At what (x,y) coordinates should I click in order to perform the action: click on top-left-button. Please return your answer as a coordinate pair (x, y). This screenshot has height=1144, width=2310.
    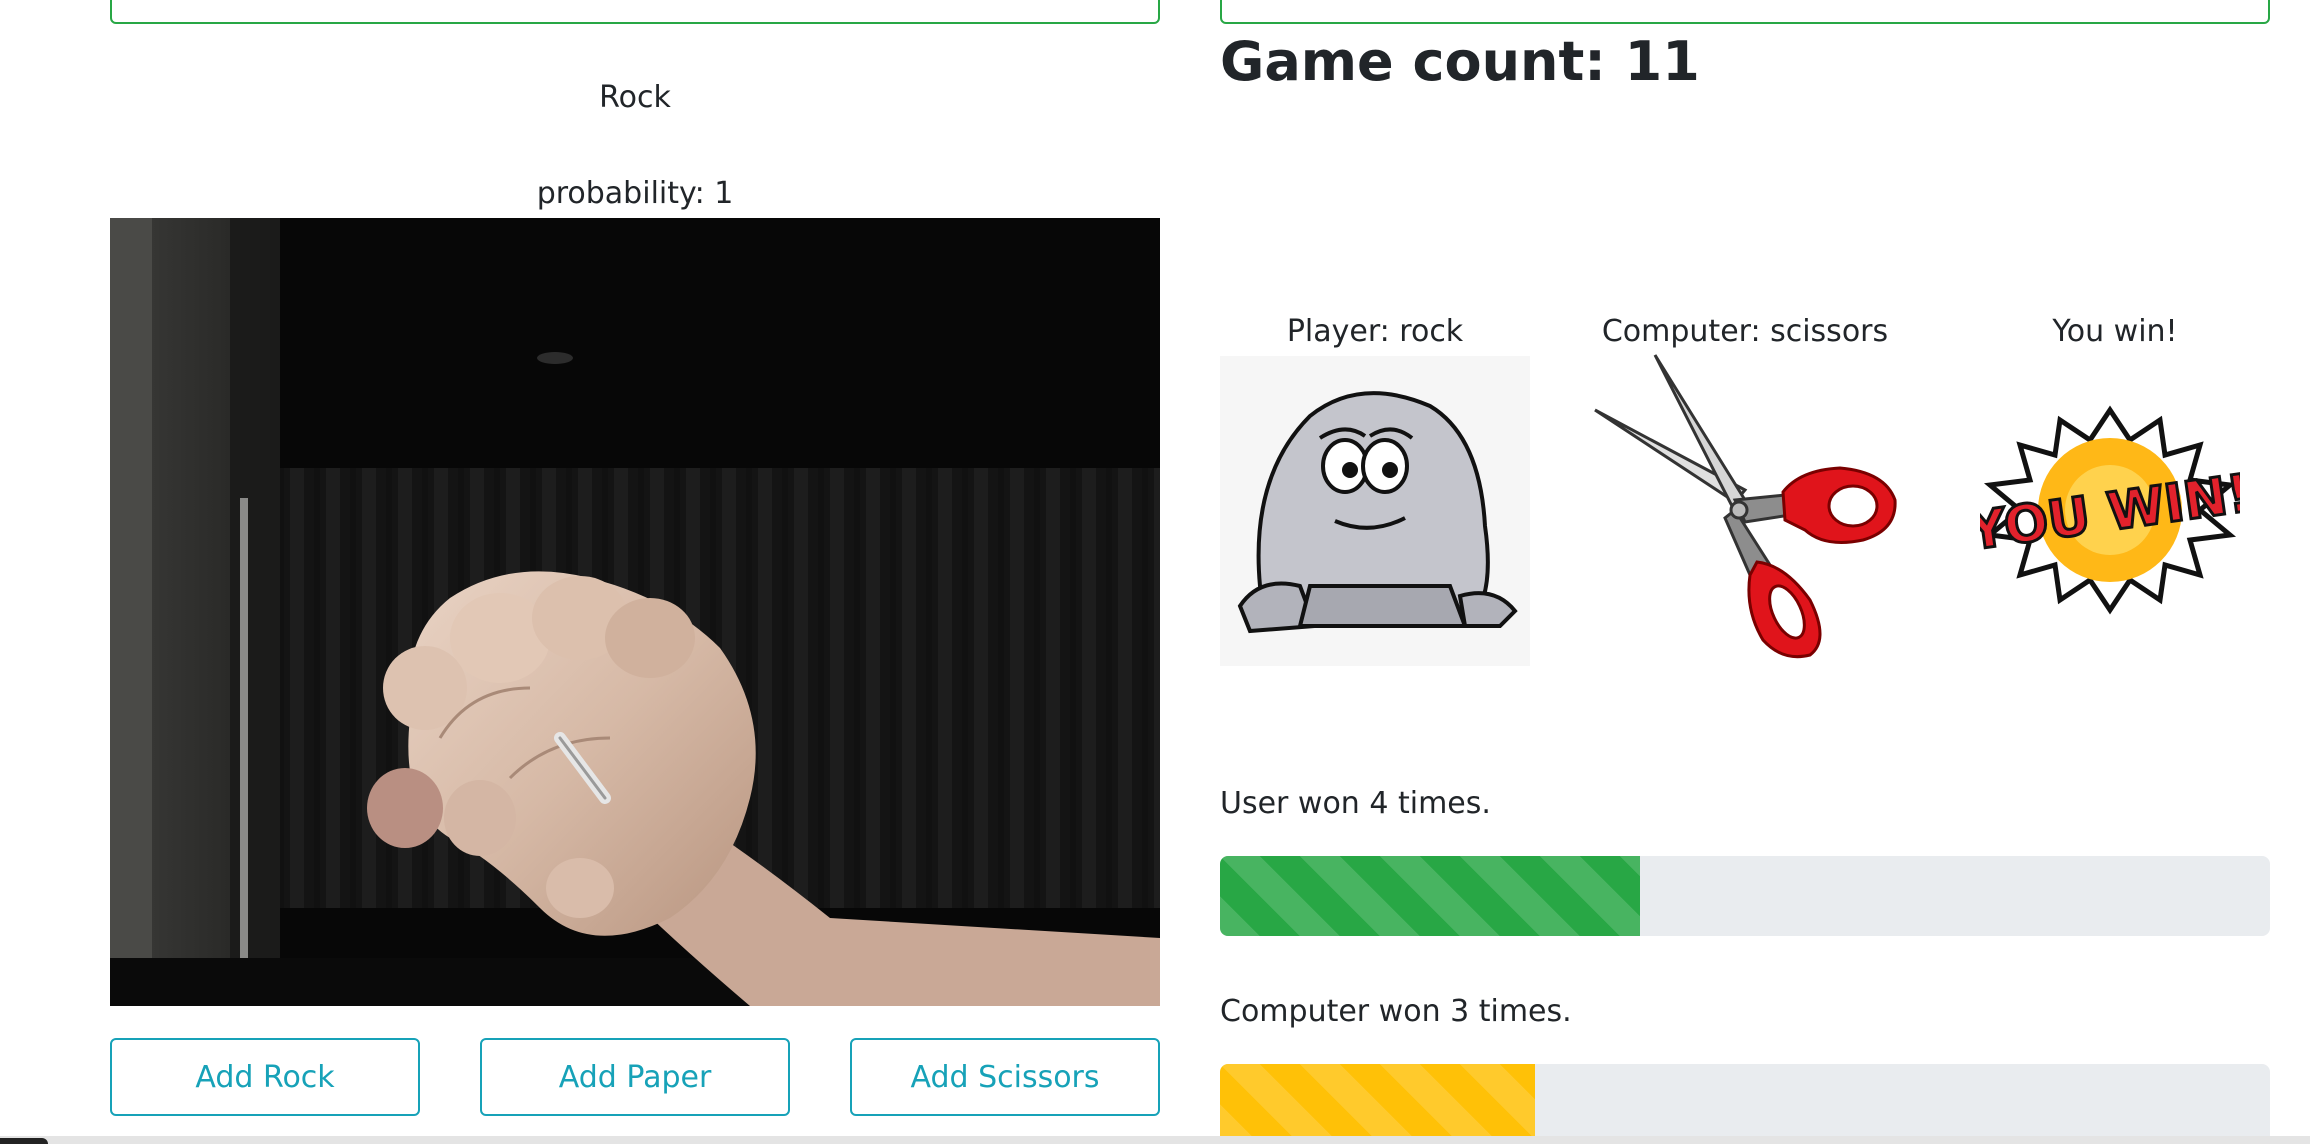
    Looking at the image, I should click on (635, 12).